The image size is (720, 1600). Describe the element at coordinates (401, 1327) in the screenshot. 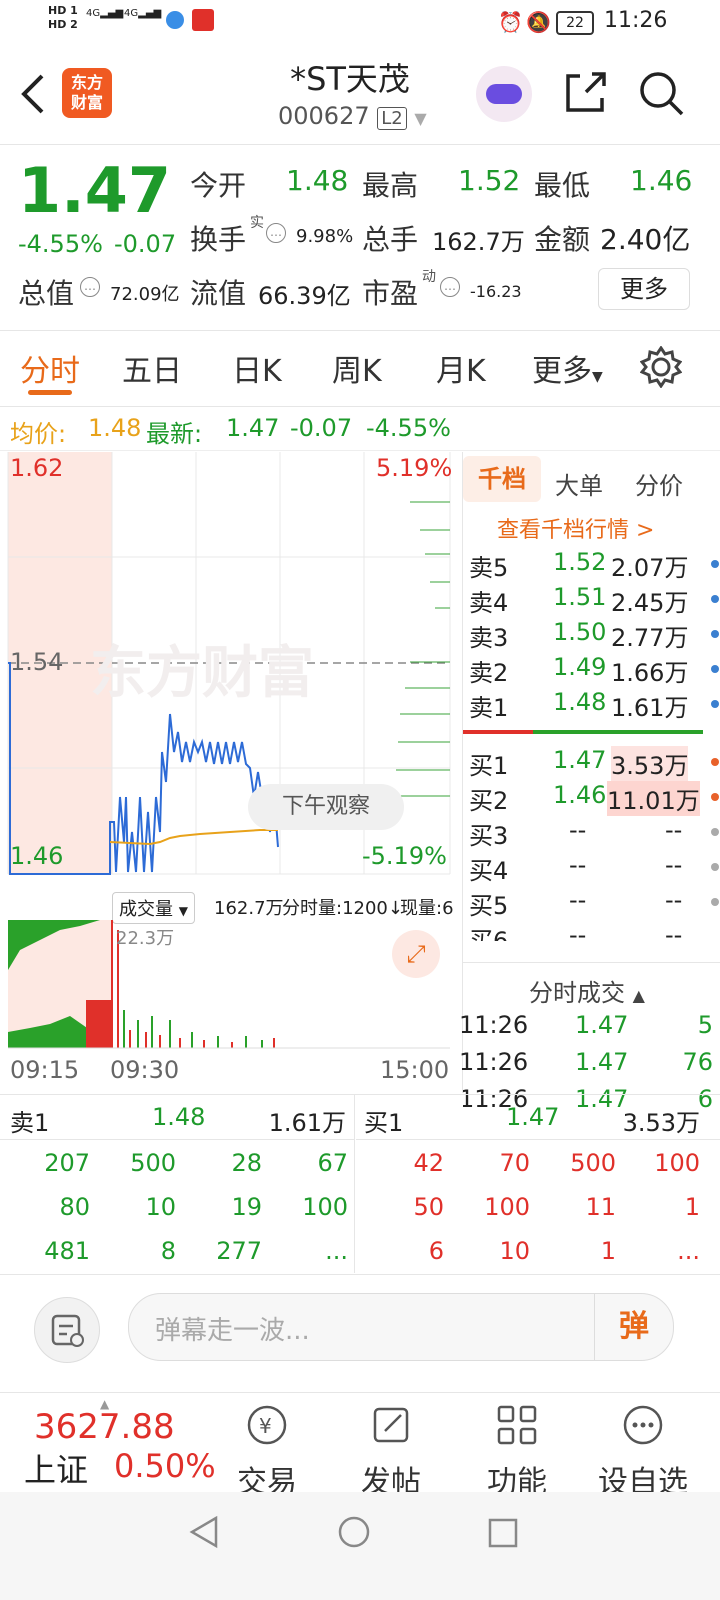

I see `comment-input: 弹幕走一波... 弹` at that location.